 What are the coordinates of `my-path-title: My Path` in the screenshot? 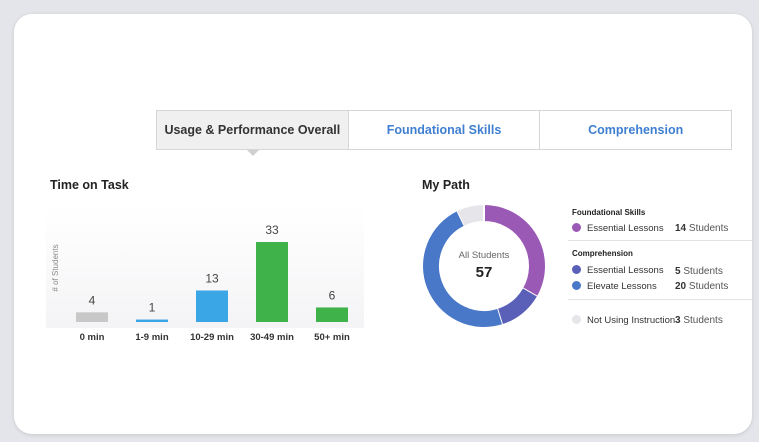 It's located at (446, 185).